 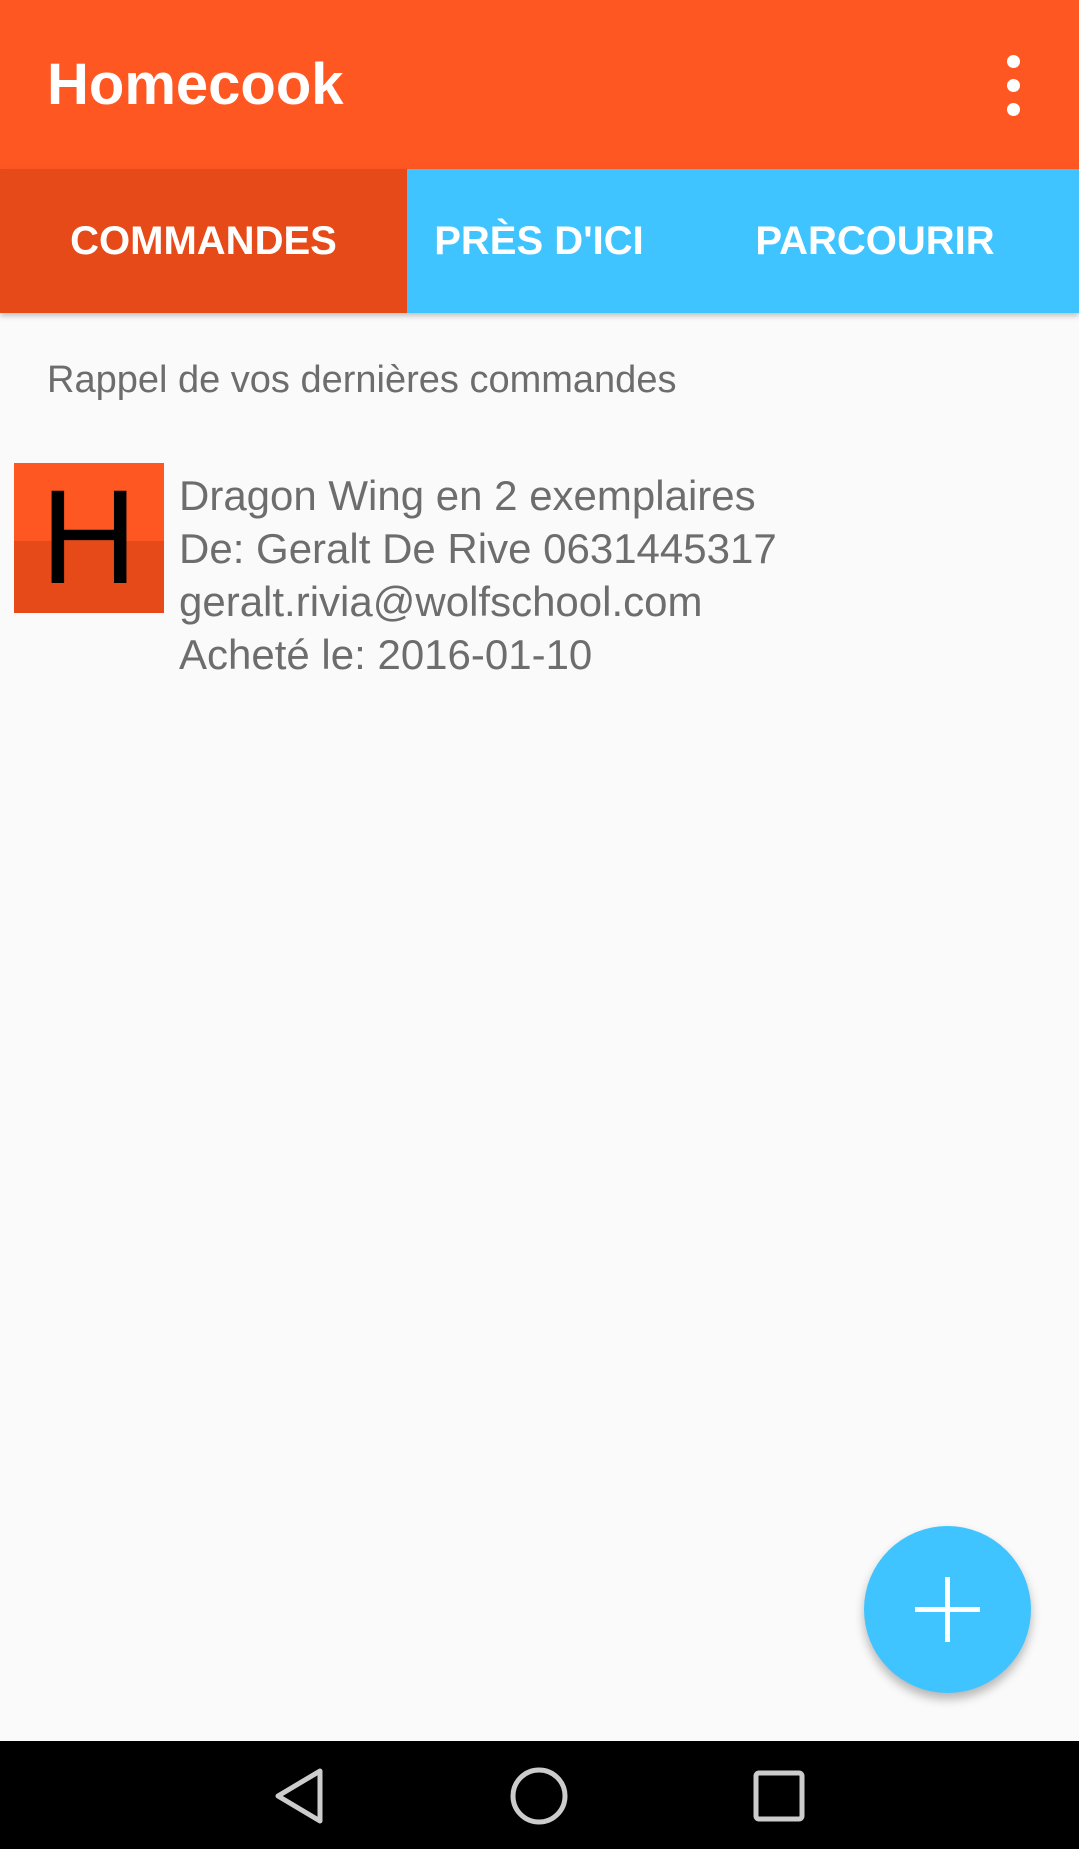 I want to click on tab-bar: COMMANDES PRÈS D'ICI PARCOURIR, so click(x=539, y=241).